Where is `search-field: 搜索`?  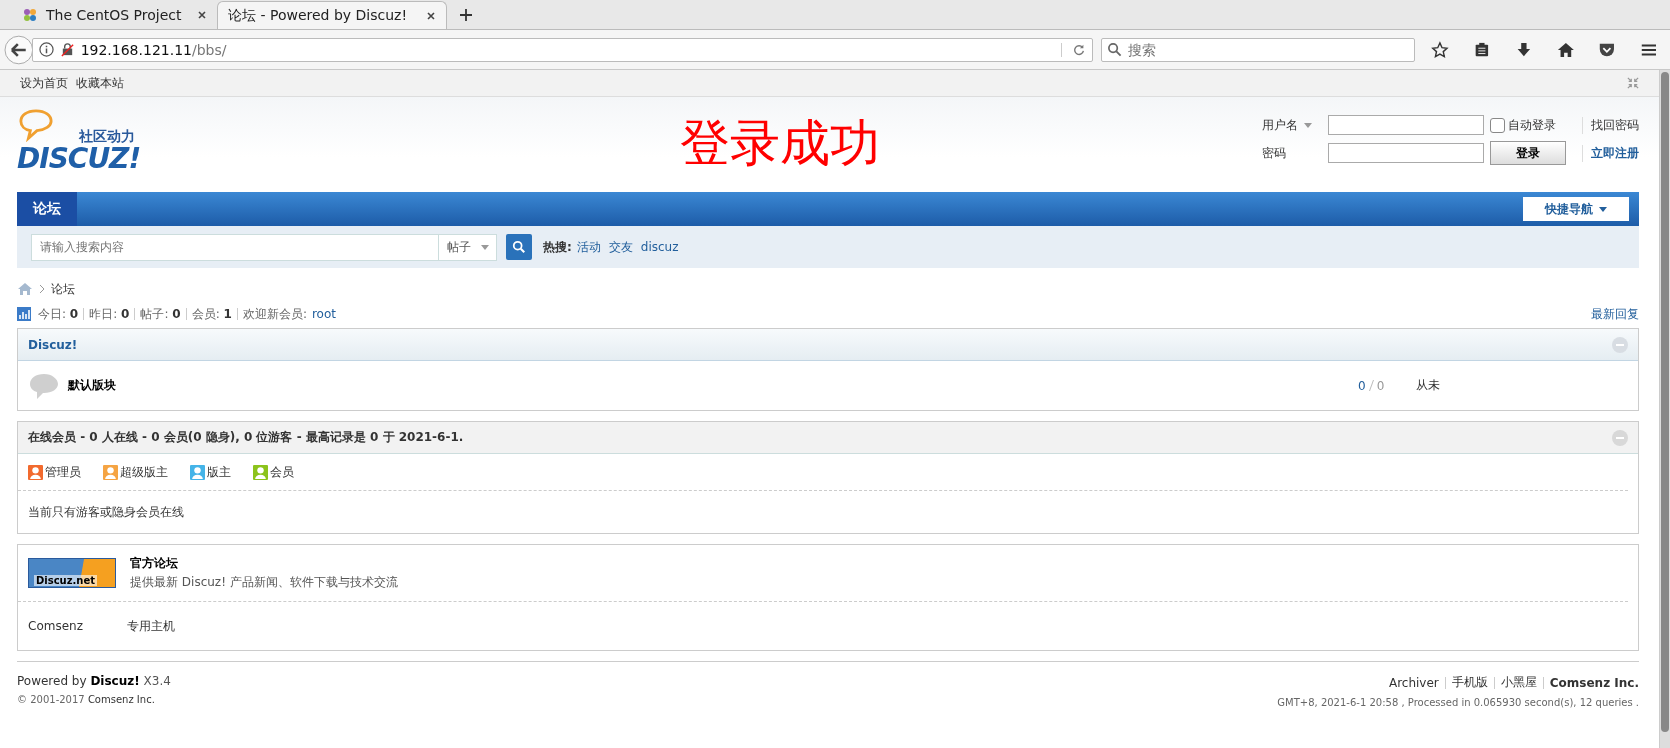 search-field: 搜索 is located at coordinates (1268, 49).